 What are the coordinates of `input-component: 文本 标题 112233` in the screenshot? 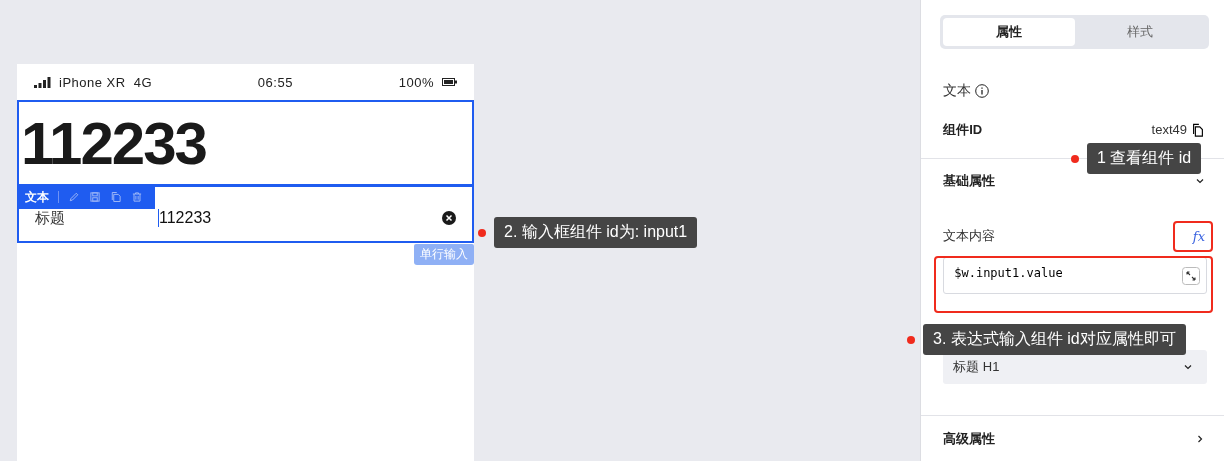 It's located at (245, 214).